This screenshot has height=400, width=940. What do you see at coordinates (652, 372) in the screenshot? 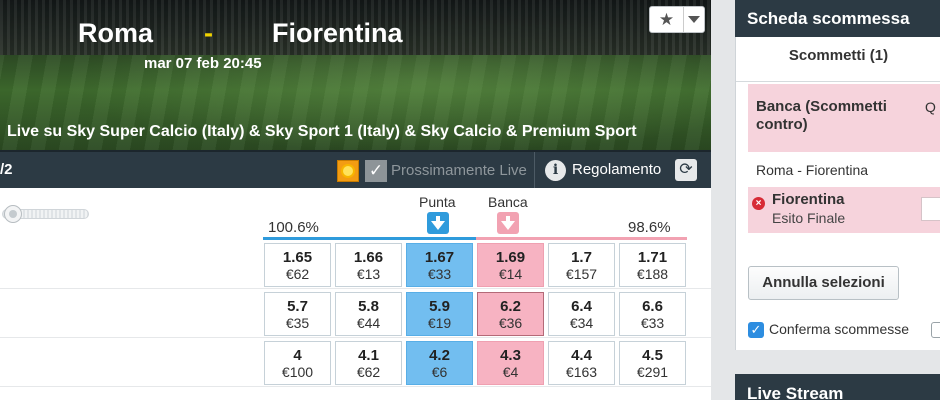
I see `odds-volume: €291` at bounding box center [652, 372].